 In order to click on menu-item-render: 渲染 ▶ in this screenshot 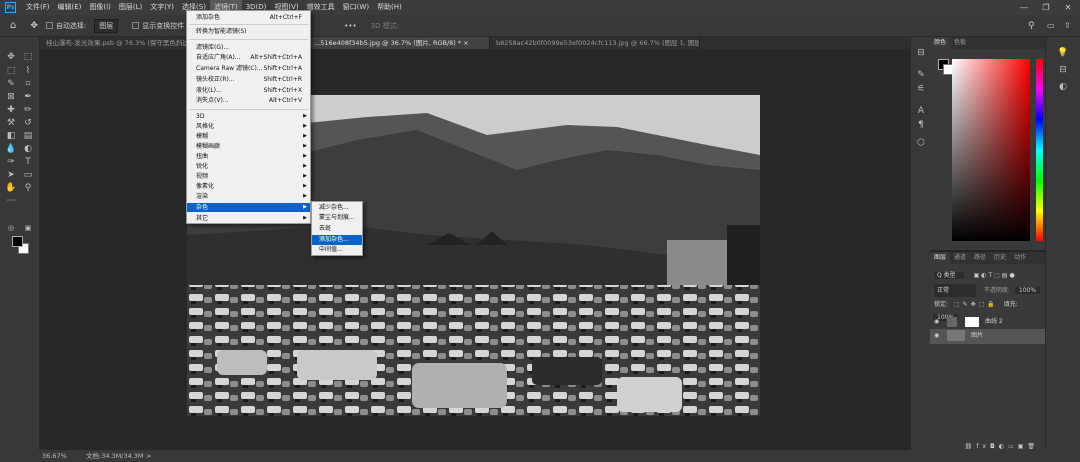, I will do `click(248, 196)`.